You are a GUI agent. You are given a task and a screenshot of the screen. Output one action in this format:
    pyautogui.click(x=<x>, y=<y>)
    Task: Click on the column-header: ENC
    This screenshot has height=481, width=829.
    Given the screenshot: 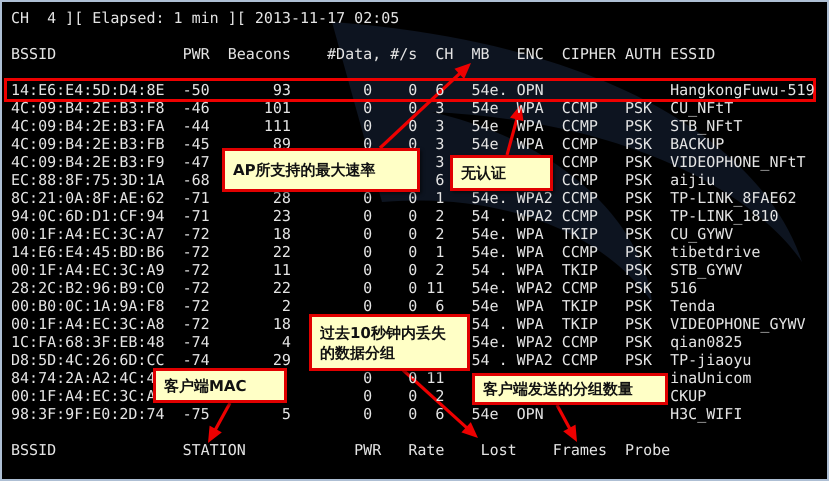 What is the action you would take?
    pyautogui.click(x=530, y=54)
    